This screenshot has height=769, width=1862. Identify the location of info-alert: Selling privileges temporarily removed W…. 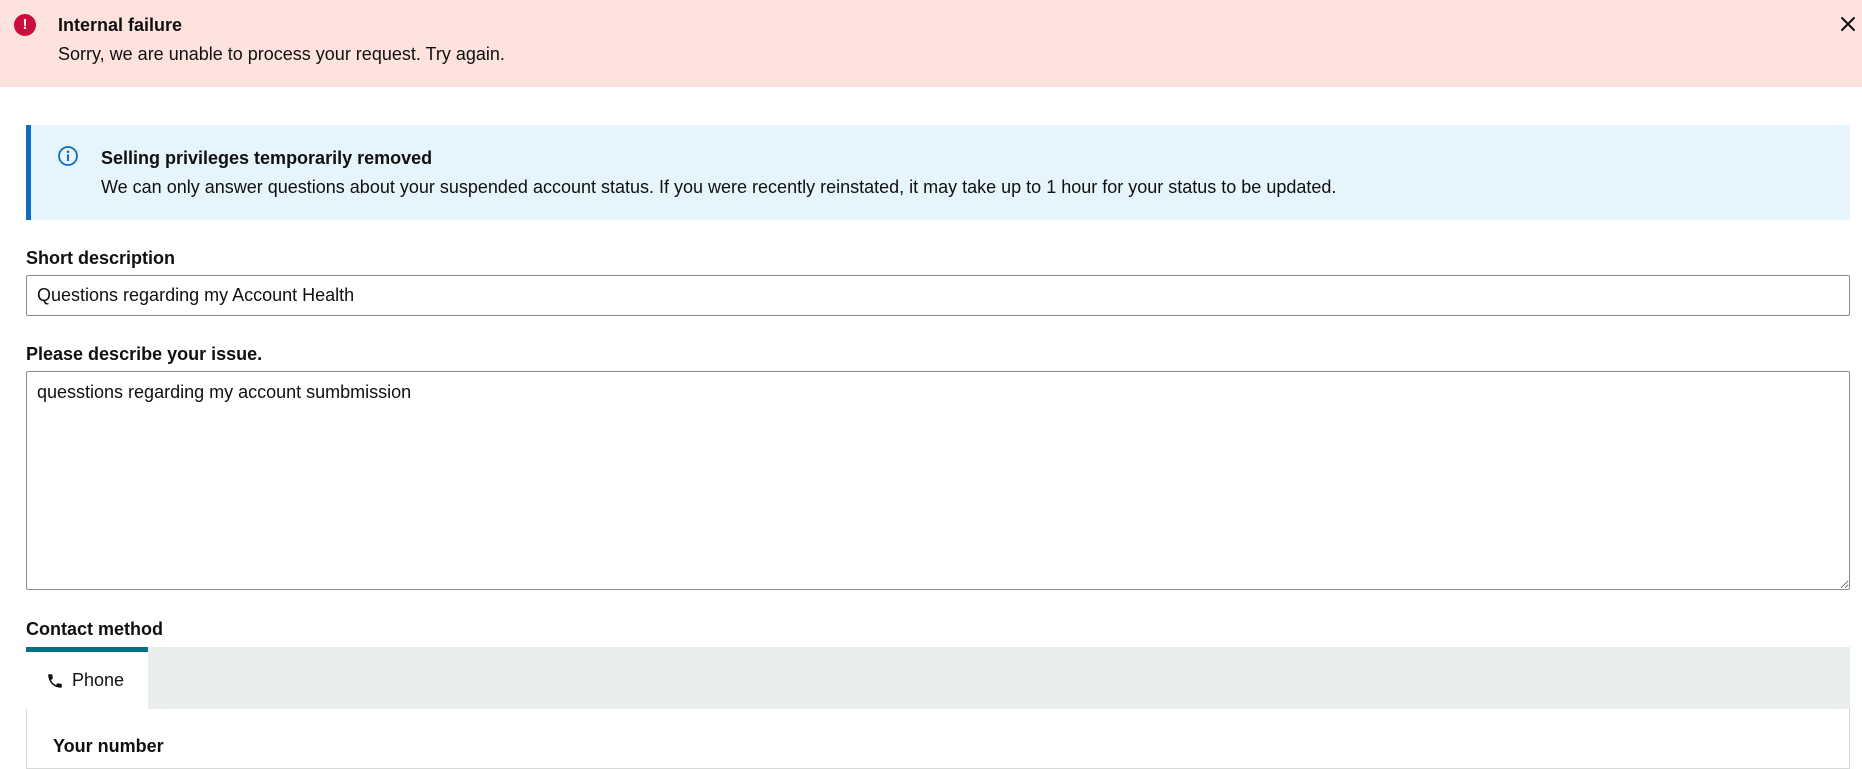
(938, 172).